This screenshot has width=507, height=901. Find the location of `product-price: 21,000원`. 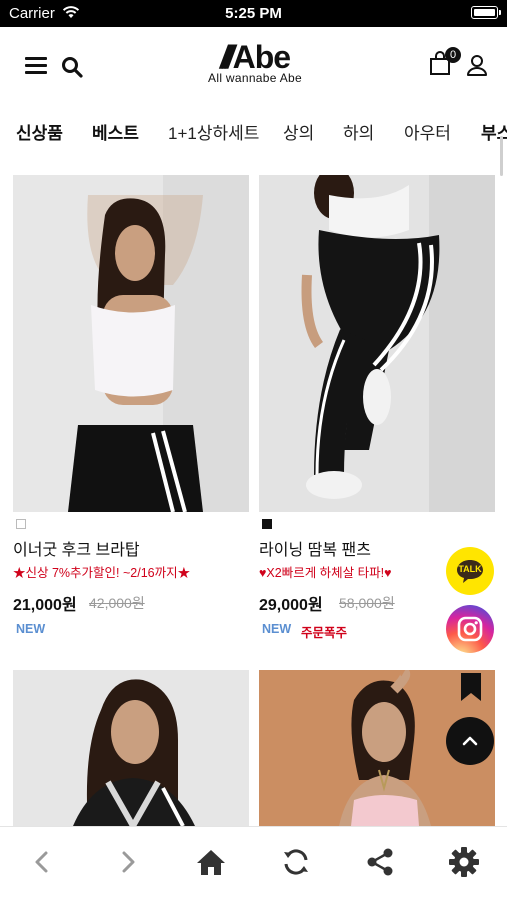

product-price: 21,000원 is located at coordinates (45, 605).